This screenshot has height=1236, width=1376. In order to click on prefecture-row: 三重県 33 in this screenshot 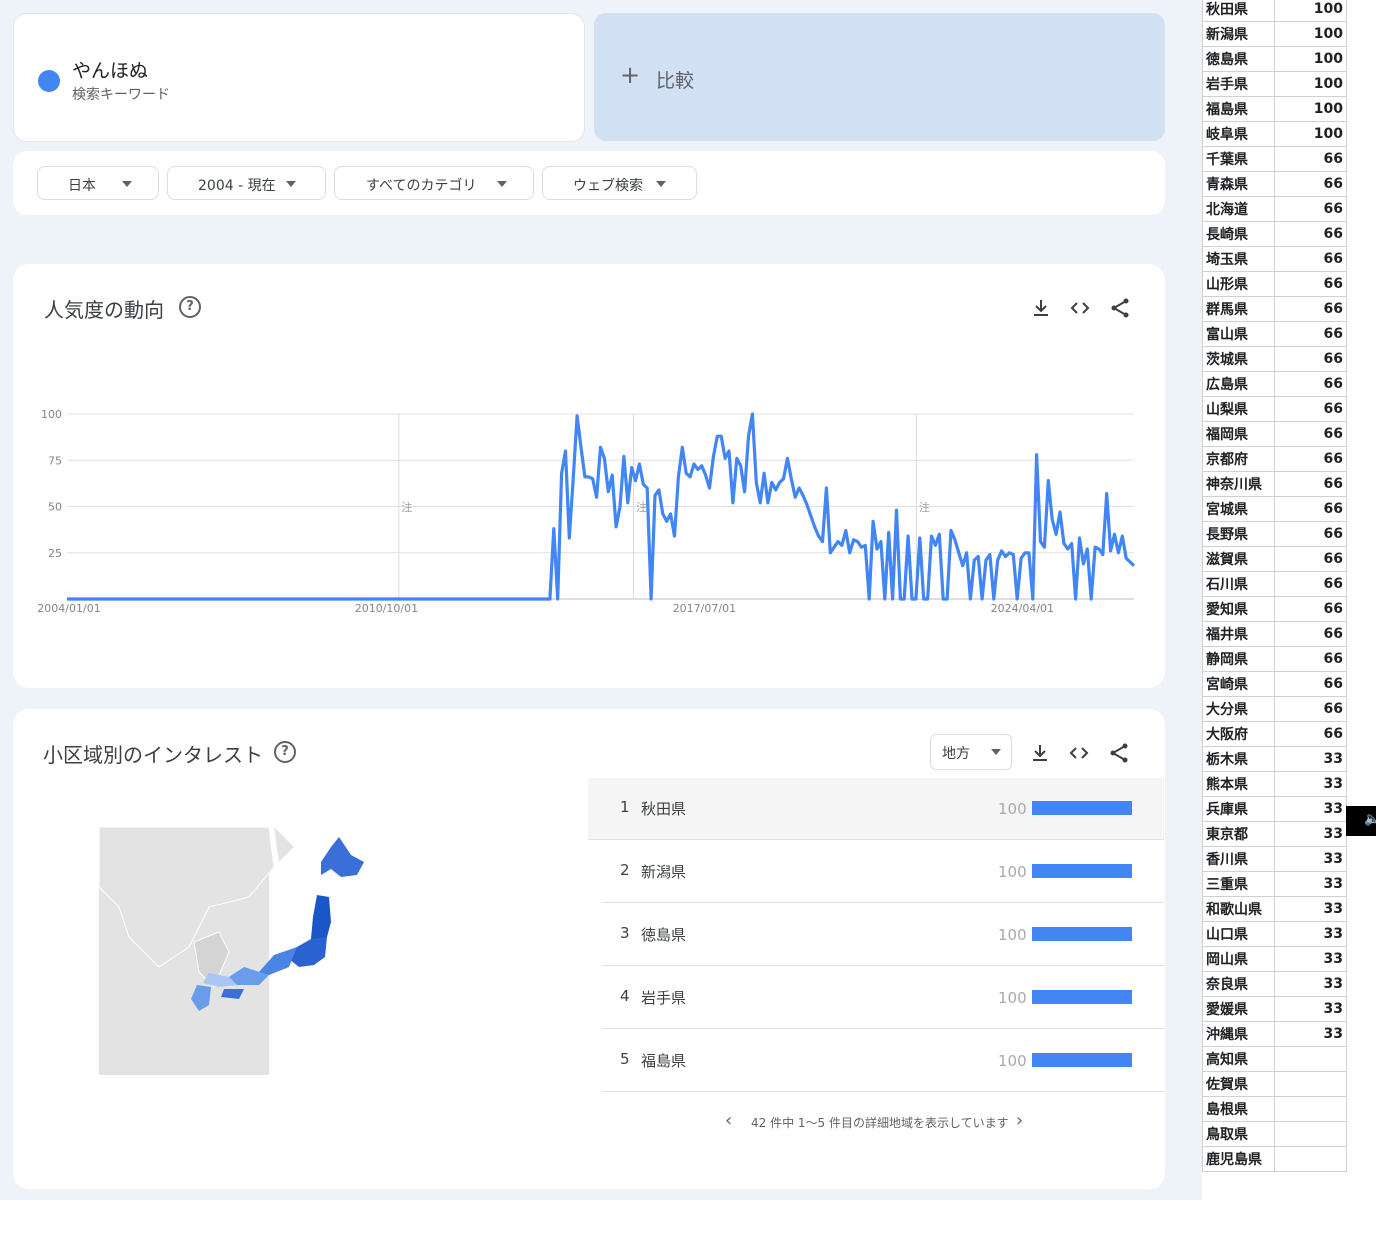, I will do `click(1274, 884)`.